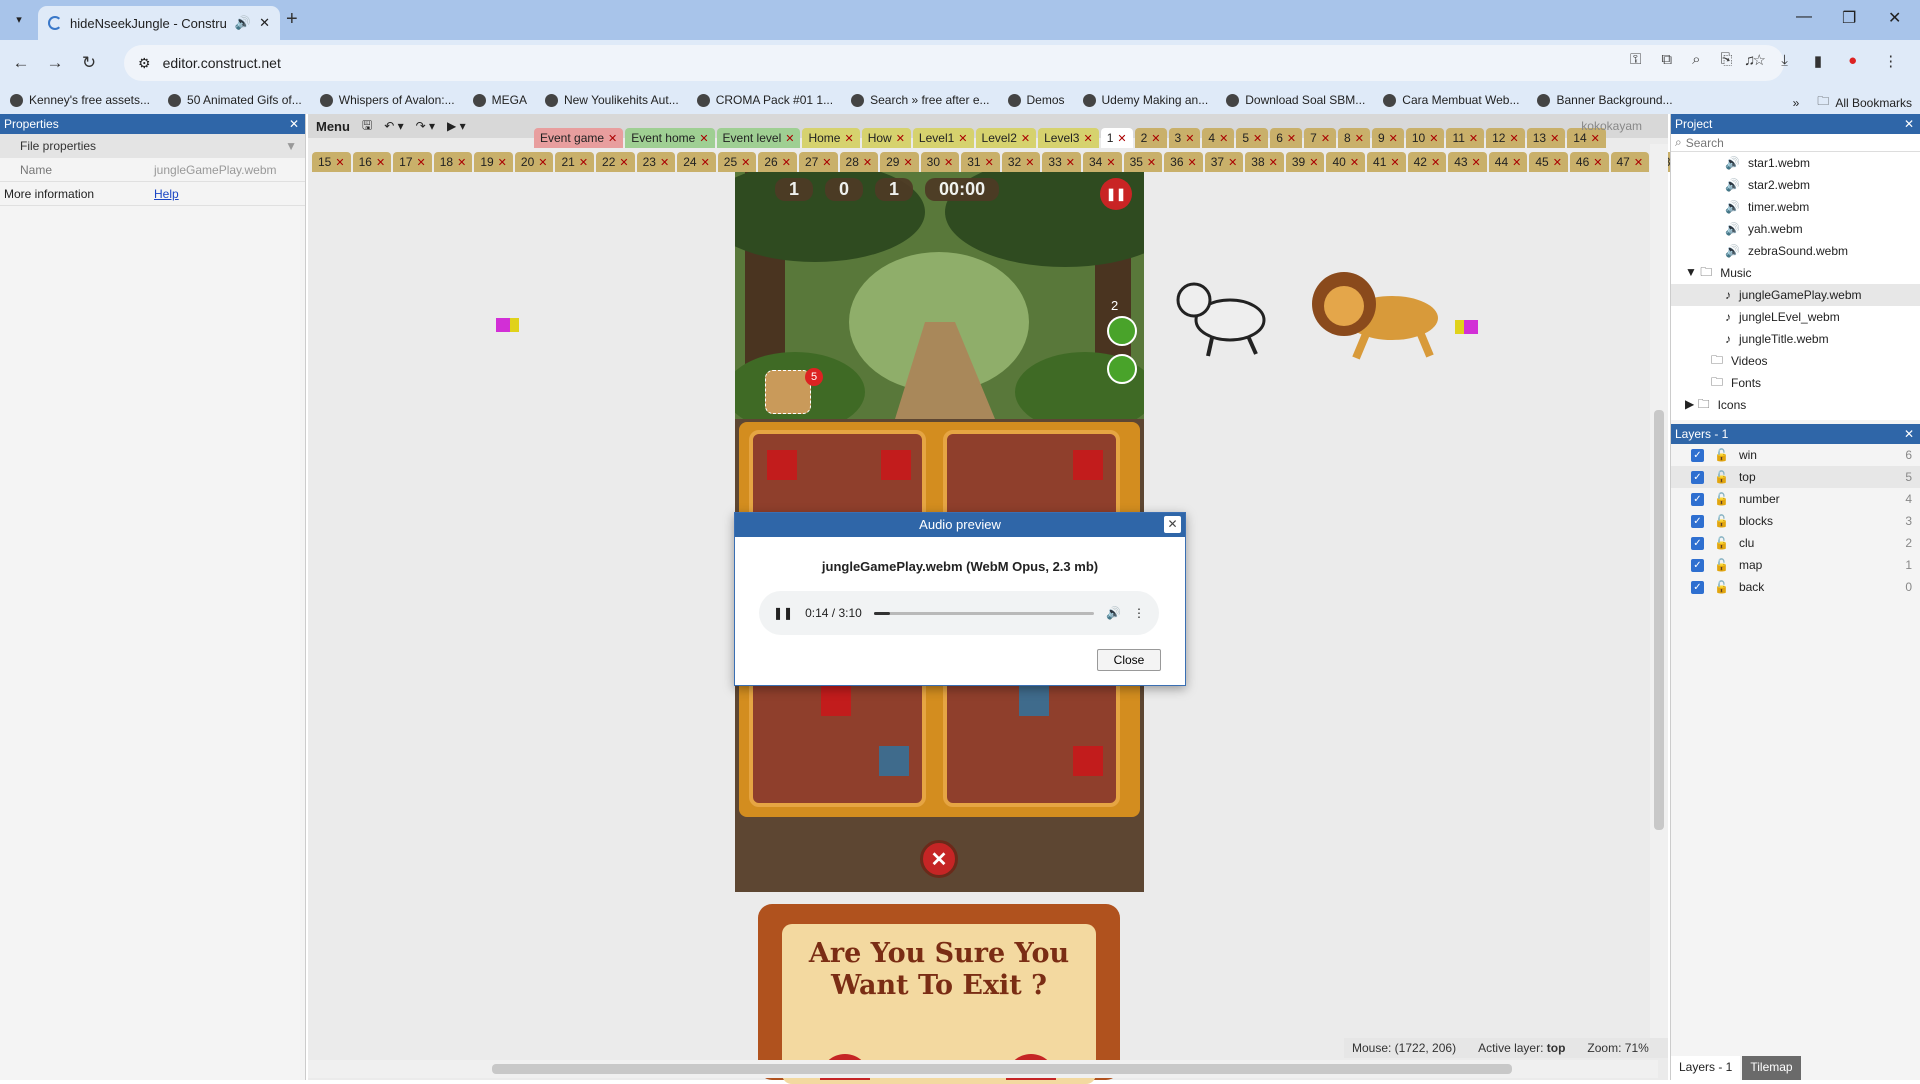 This screenshot has width=1920, height=1084. Describe the element at coordinates (1795, 383) in the screenshot. I see `project-item: 🗀 Fonts` at that location.